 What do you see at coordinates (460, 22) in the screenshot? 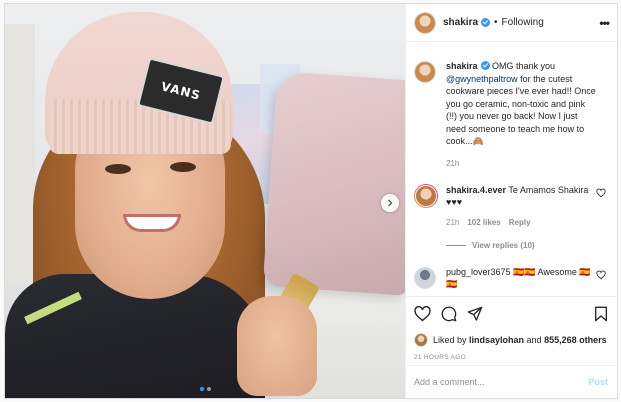
I see `header-username: shakira` at bounding box center [460, 22].